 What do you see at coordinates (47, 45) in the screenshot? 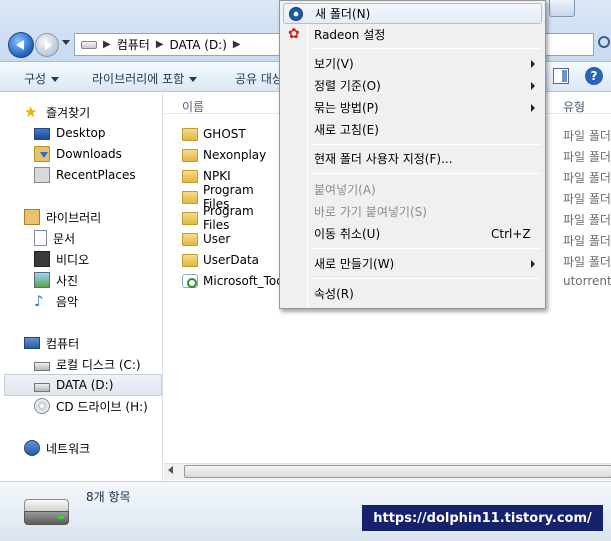
I see `forward-button` at bounding box center [47, 45].